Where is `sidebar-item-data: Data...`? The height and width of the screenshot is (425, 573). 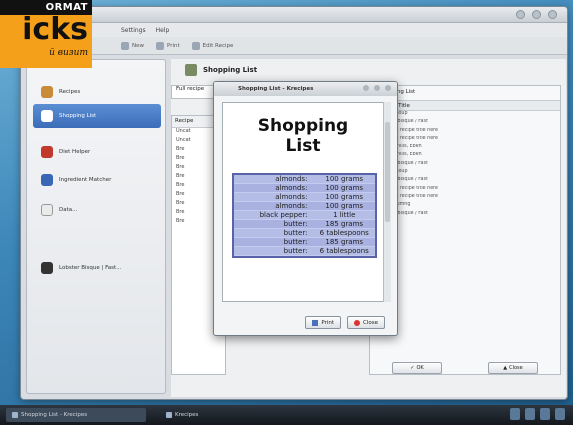 sidebar-item-data: Data... is located at coordinates (97, 210).